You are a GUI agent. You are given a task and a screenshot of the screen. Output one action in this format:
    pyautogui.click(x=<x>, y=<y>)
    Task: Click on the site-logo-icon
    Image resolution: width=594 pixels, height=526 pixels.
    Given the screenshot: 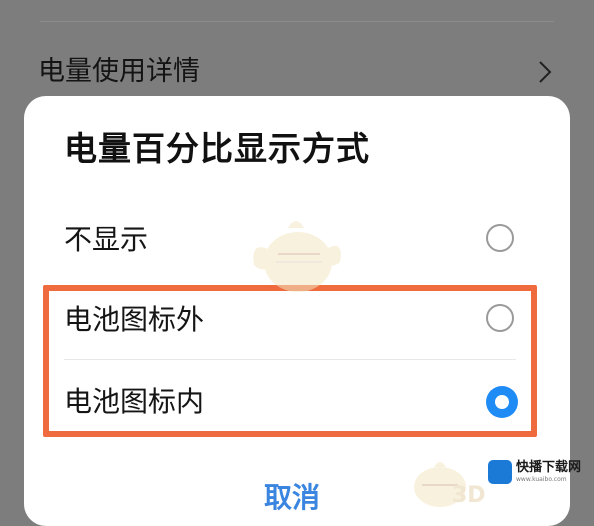 What is the action you would take?
    pyautogui.click(x=500, y=472)
    